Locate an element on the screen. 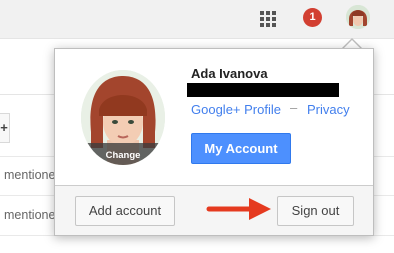  my-account-button: My Account is located at coordinates (241, 148).